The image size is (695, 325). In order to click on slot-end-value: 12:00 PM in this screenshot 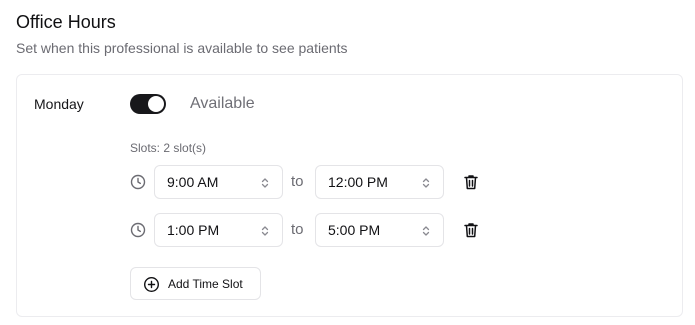, I will do `click(358, 182)`.